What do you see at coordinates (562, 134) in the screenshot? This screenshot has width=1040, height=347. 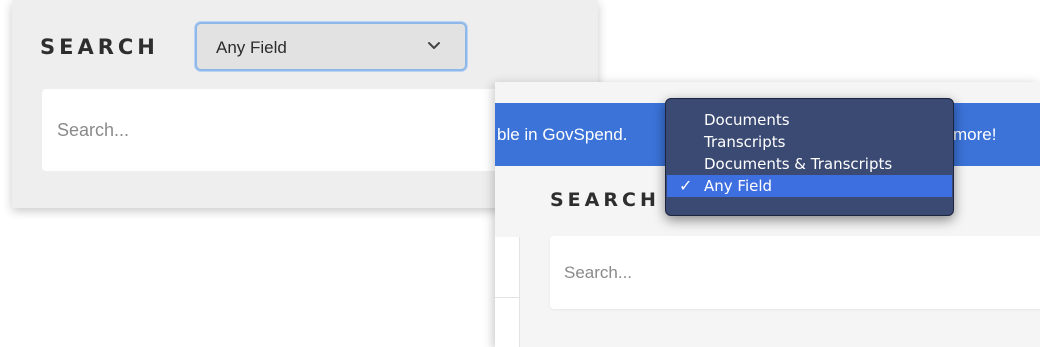 I see `banner-text-left: ble in GovSpend.` at bounding box center [562, 134].